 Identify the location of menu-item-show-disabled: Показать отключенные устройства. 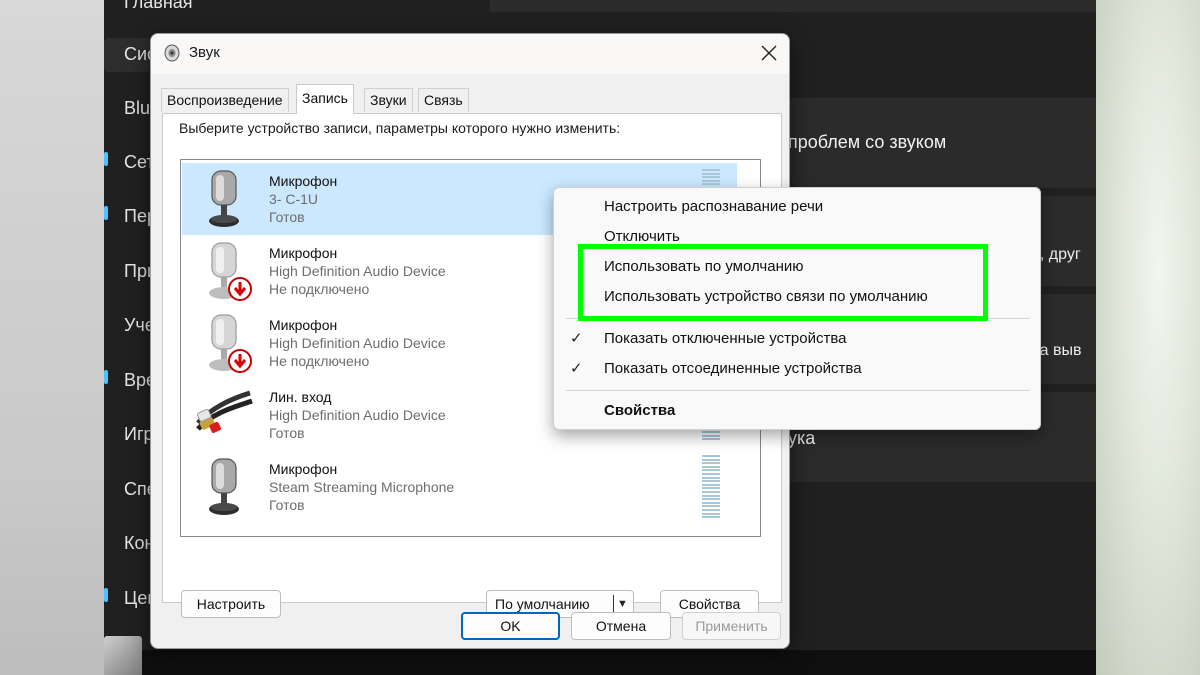
(725, 339).